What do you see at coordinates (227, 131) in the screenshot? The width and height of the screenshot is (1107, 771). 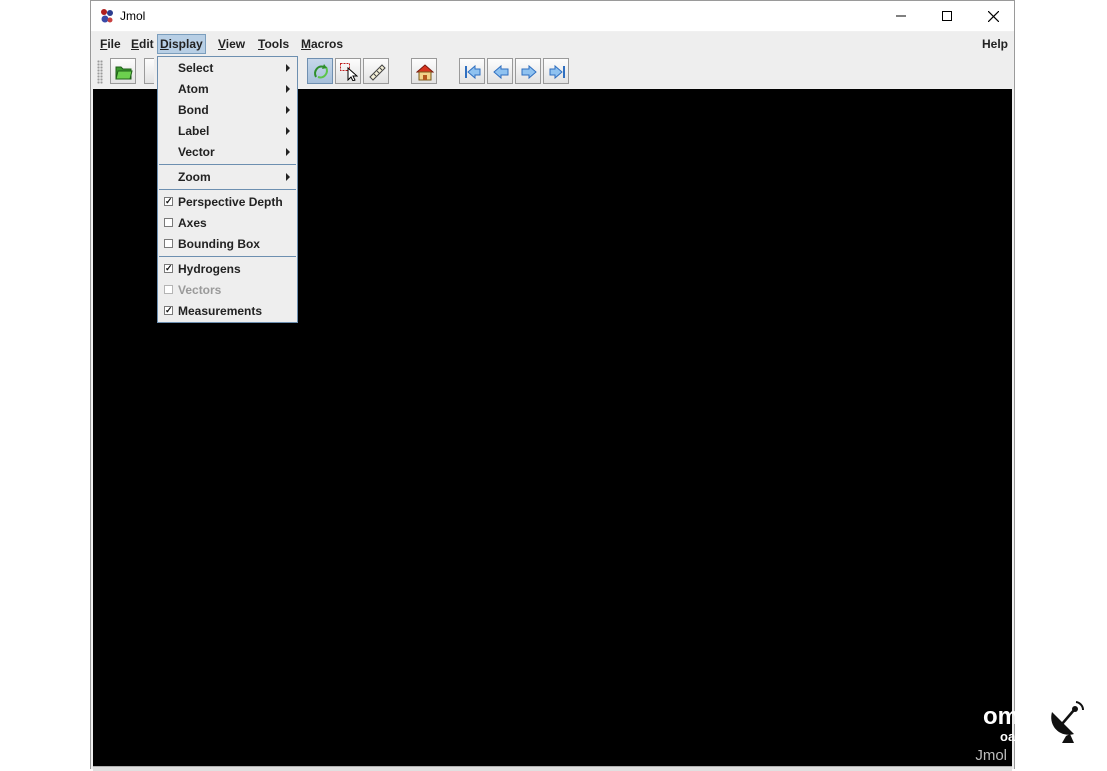 I see `menu-item-label: Label` at bounding box center [227, 131].